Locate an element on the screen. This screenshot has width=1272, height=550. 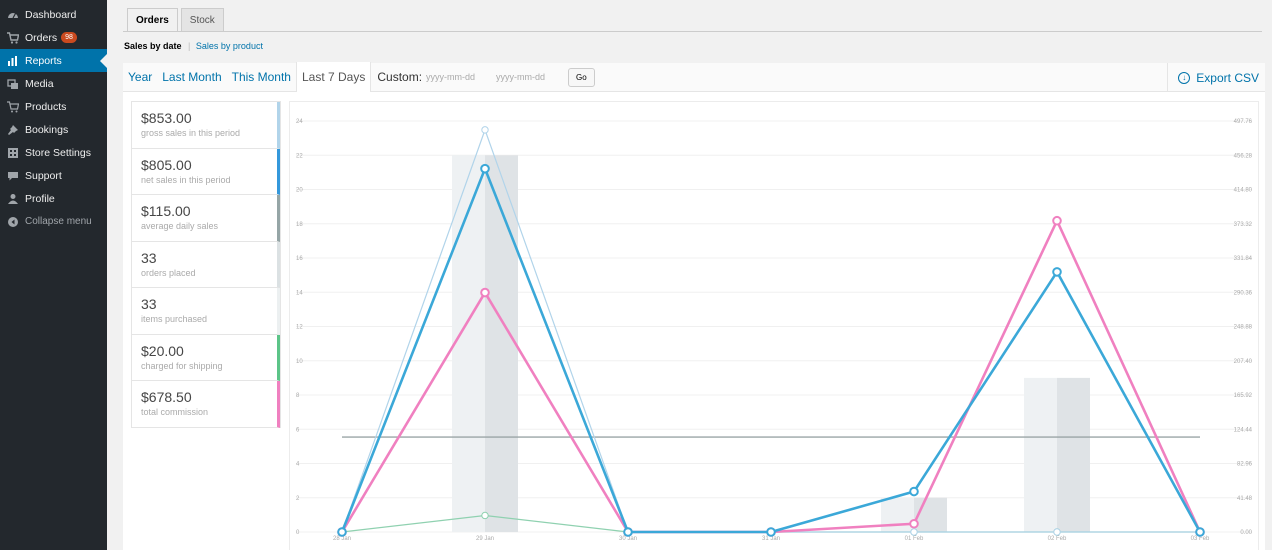
bar-items-purchased is located at coordinates (1073, 454).